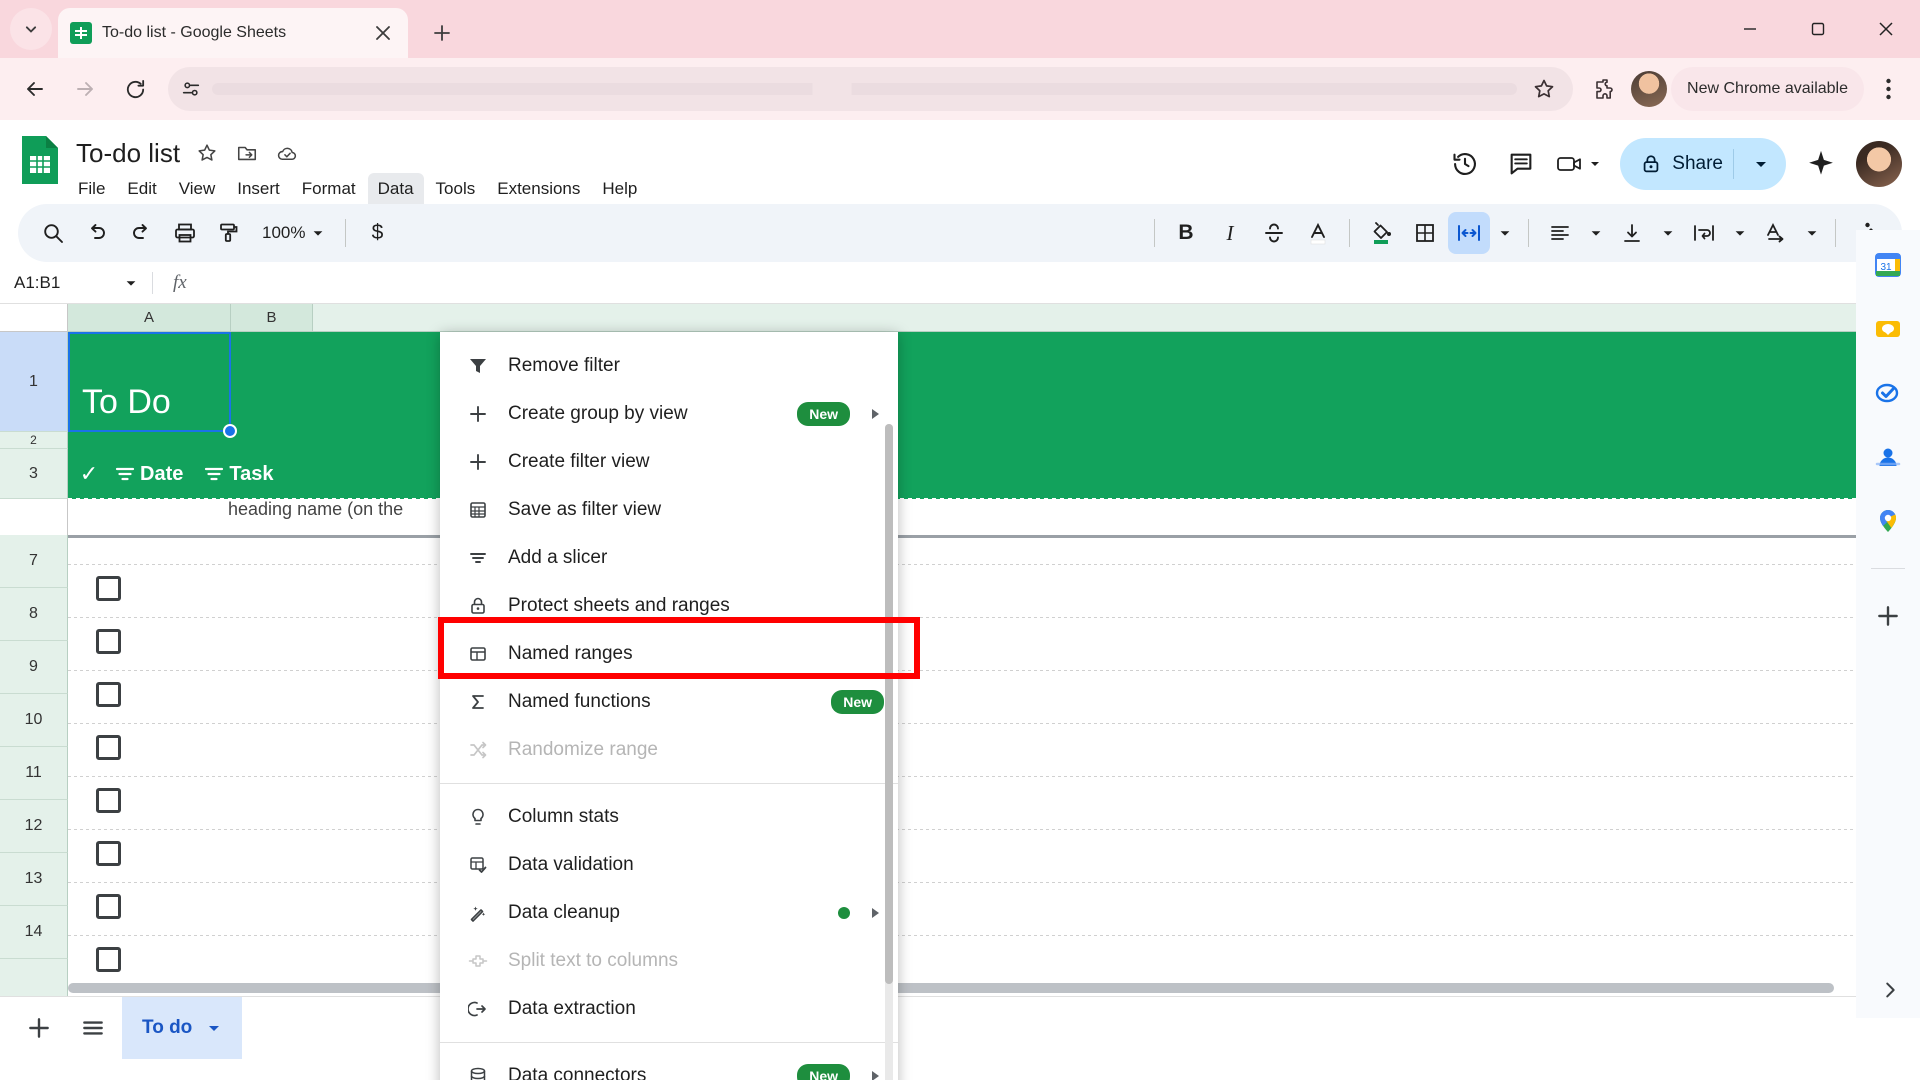 Image resolution: width=1920 pixels, height=1080 pixels. What do you see at coordinates (34, 667) in the screenshot?
I see `row-header-9: 9` at bounding box center [34, 667].